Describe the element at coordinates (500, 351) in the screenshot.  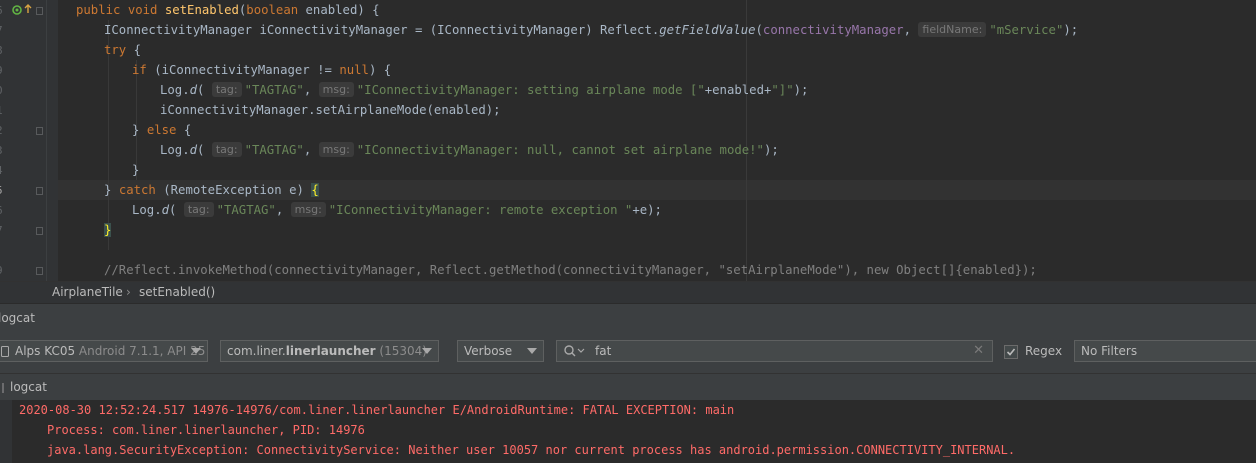
I see `log-level-selector: Verbose` at that location.